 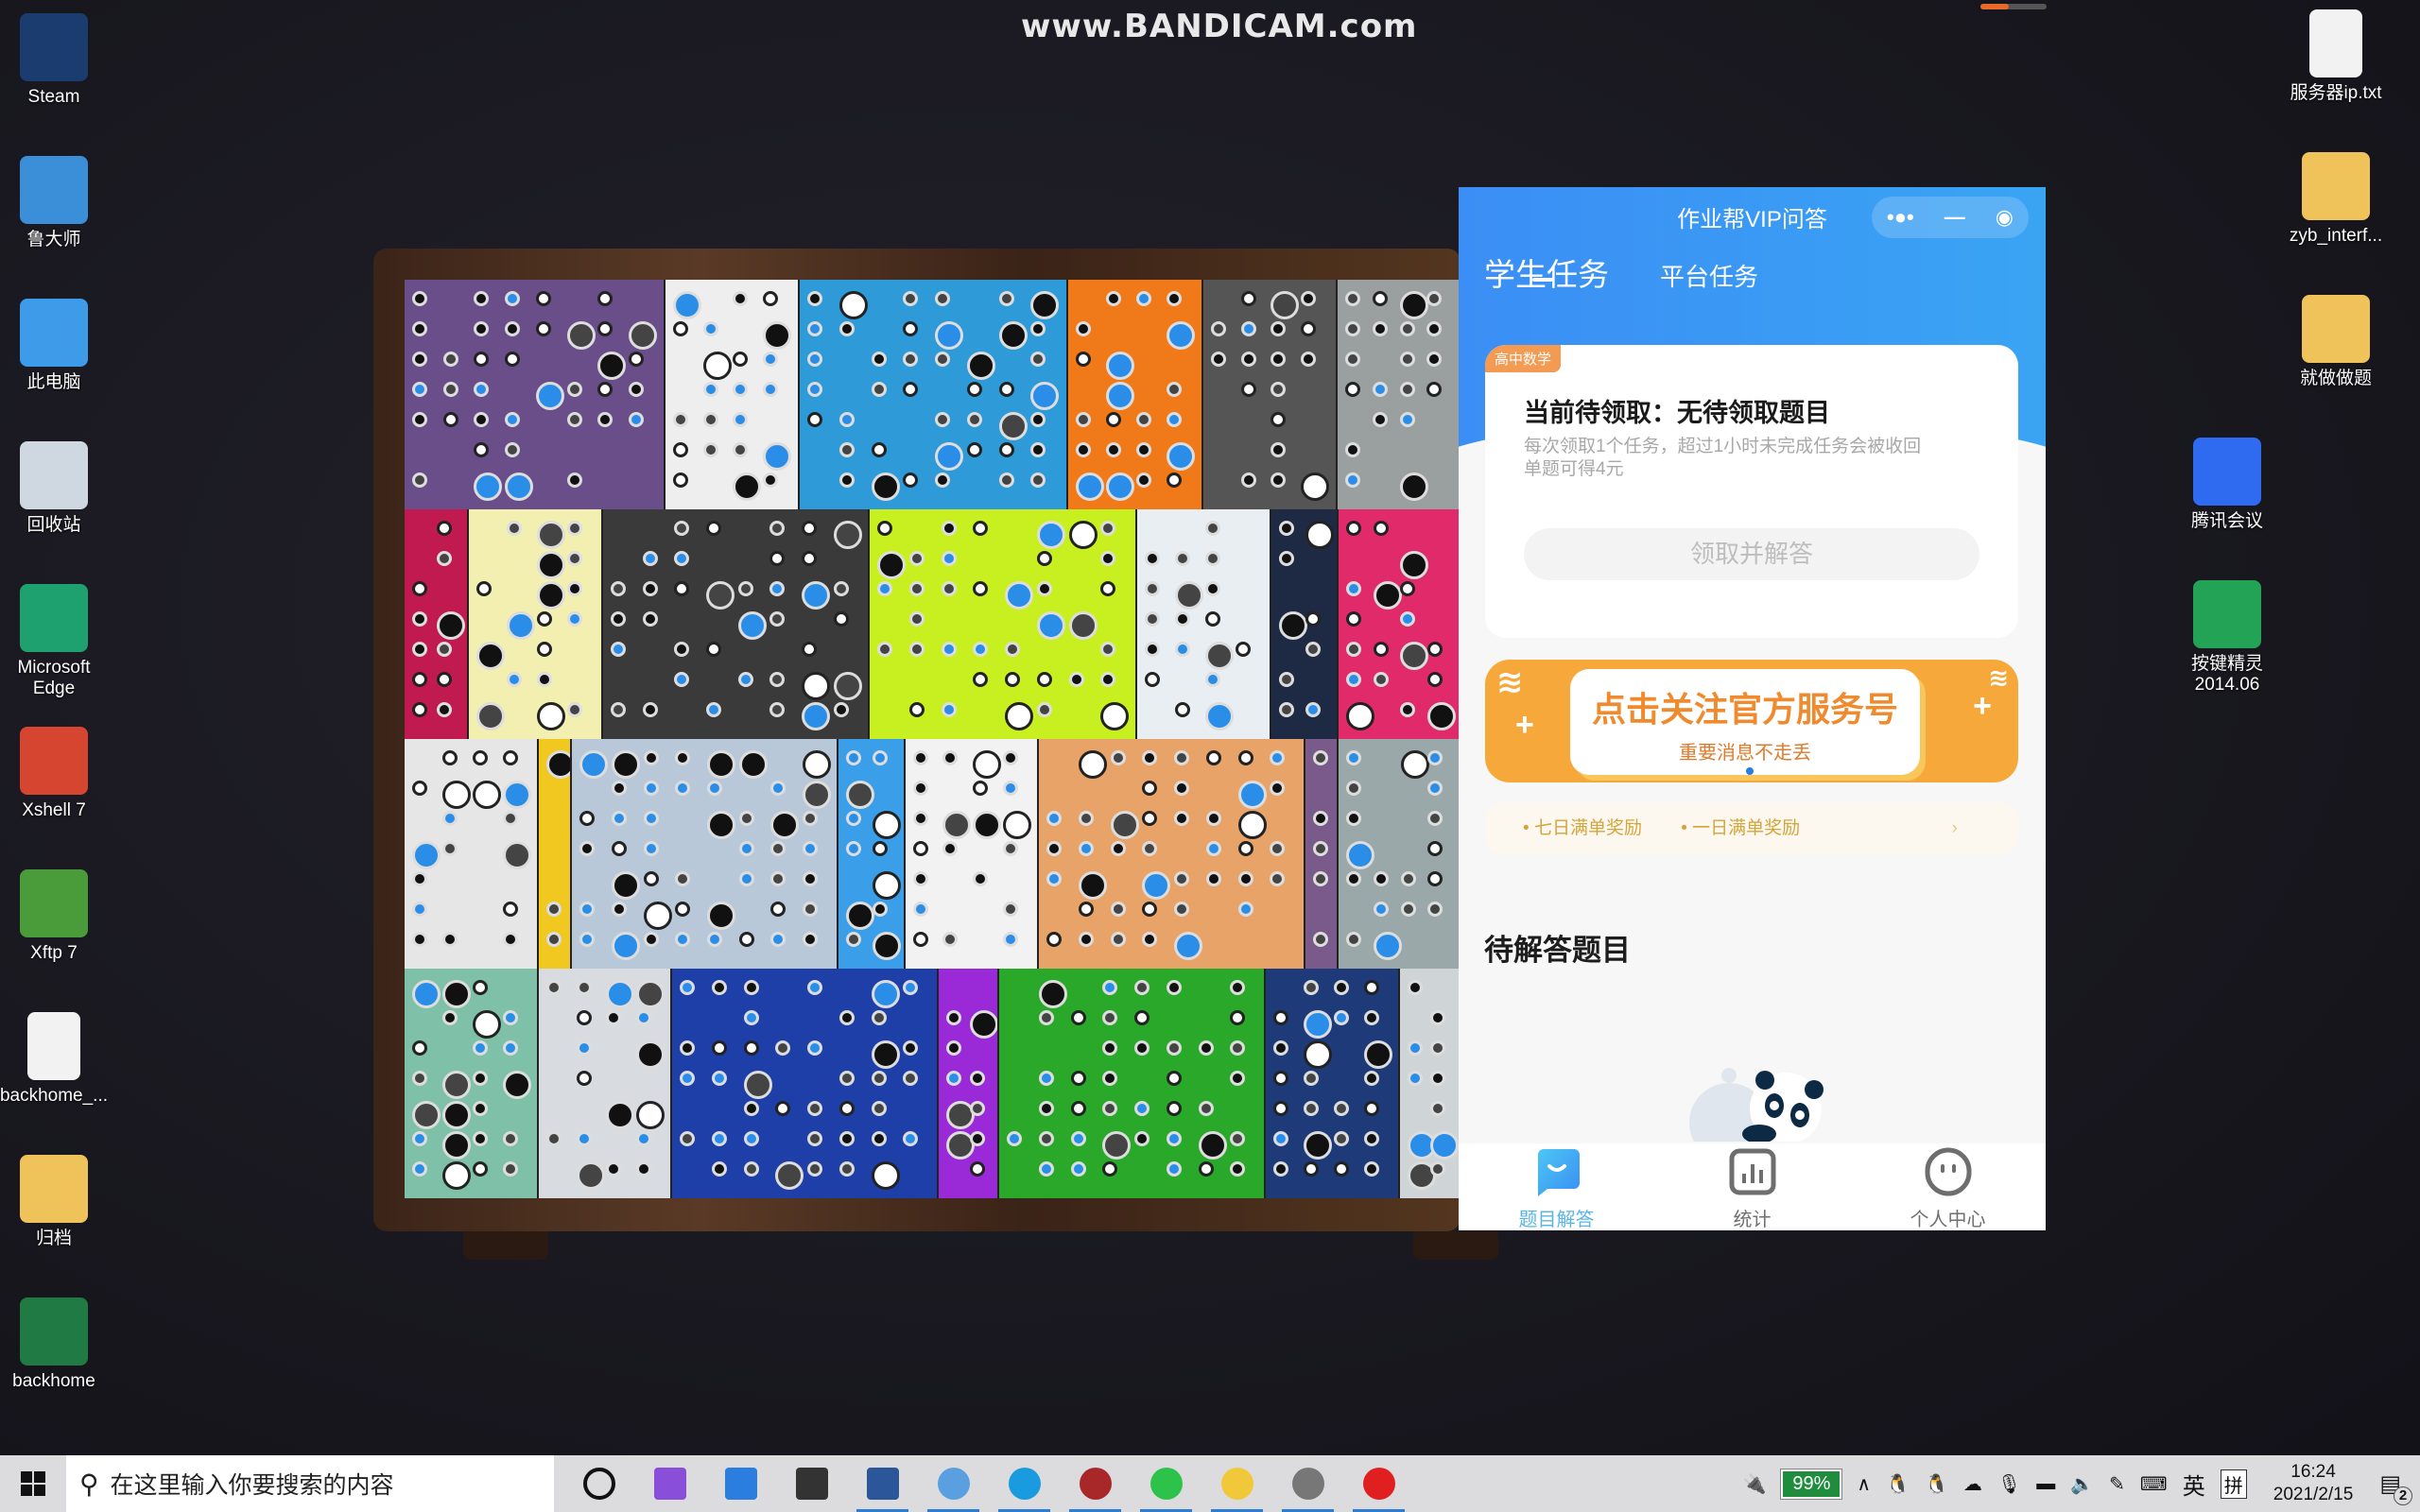 What do you see at coordinates (55, 1344) in the screenshot?
I see `desktop-icon: backhome` at bounding box center [55, 1344].